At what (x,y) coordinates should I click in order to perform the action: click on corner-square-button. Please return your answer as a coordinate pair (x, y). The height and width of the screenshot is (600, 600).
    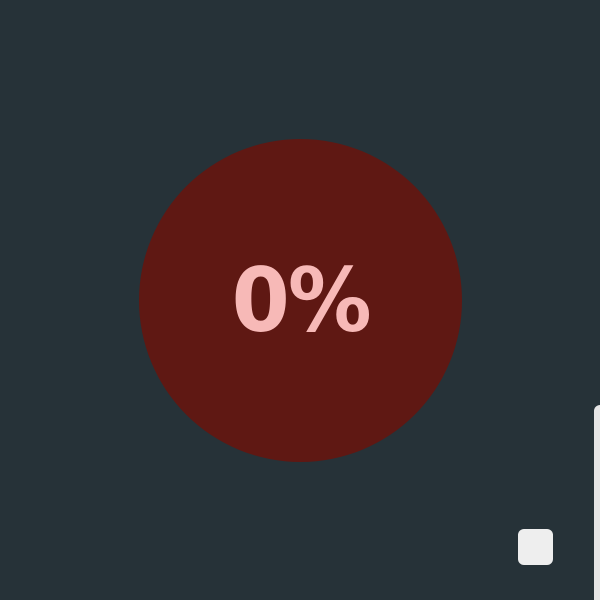
    Looking at the image, I should click on (535, 547).